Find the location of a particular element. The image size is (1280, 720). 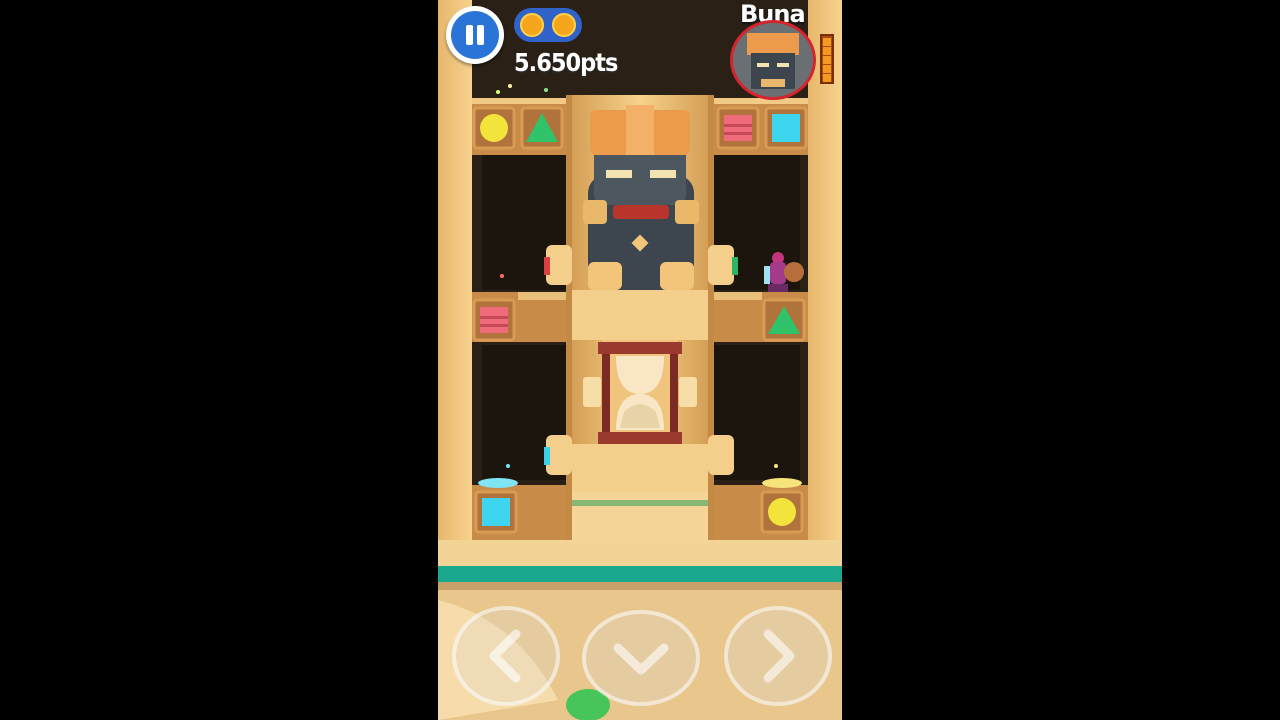

boss-avatar is located at coordinates (773, 60).